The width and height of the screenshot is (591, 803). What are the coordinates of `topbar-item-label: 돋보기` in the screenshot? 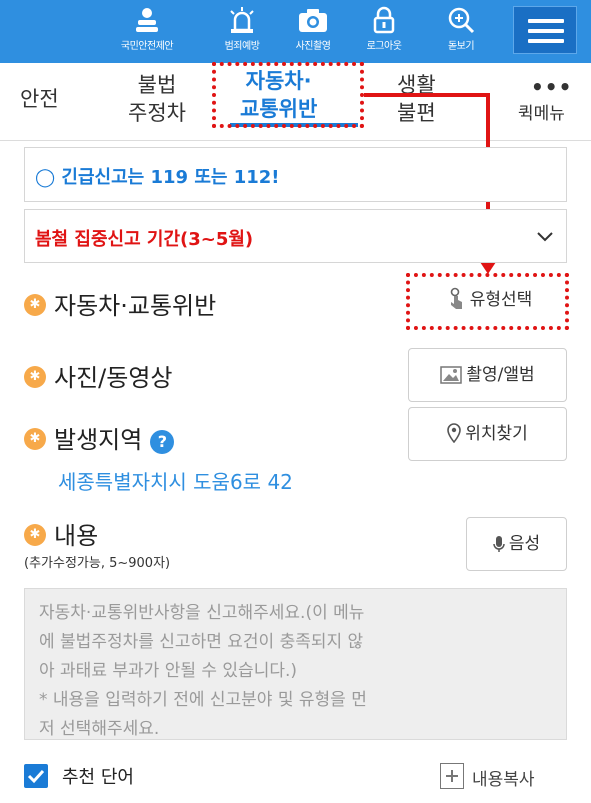 It's located at (461, 46).